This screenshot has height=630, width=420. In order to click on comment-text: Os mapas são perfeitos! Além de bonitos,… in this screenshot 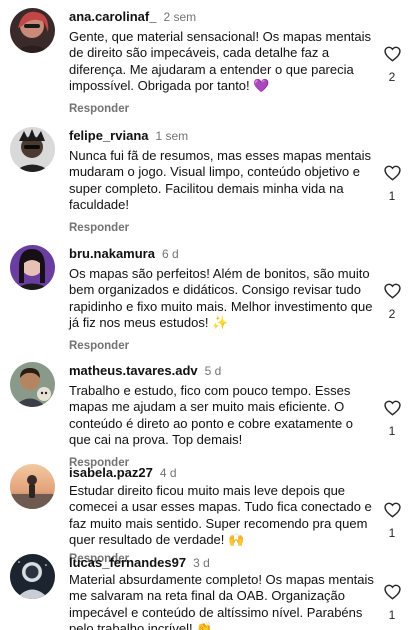, I will do `click(221, 298)`.